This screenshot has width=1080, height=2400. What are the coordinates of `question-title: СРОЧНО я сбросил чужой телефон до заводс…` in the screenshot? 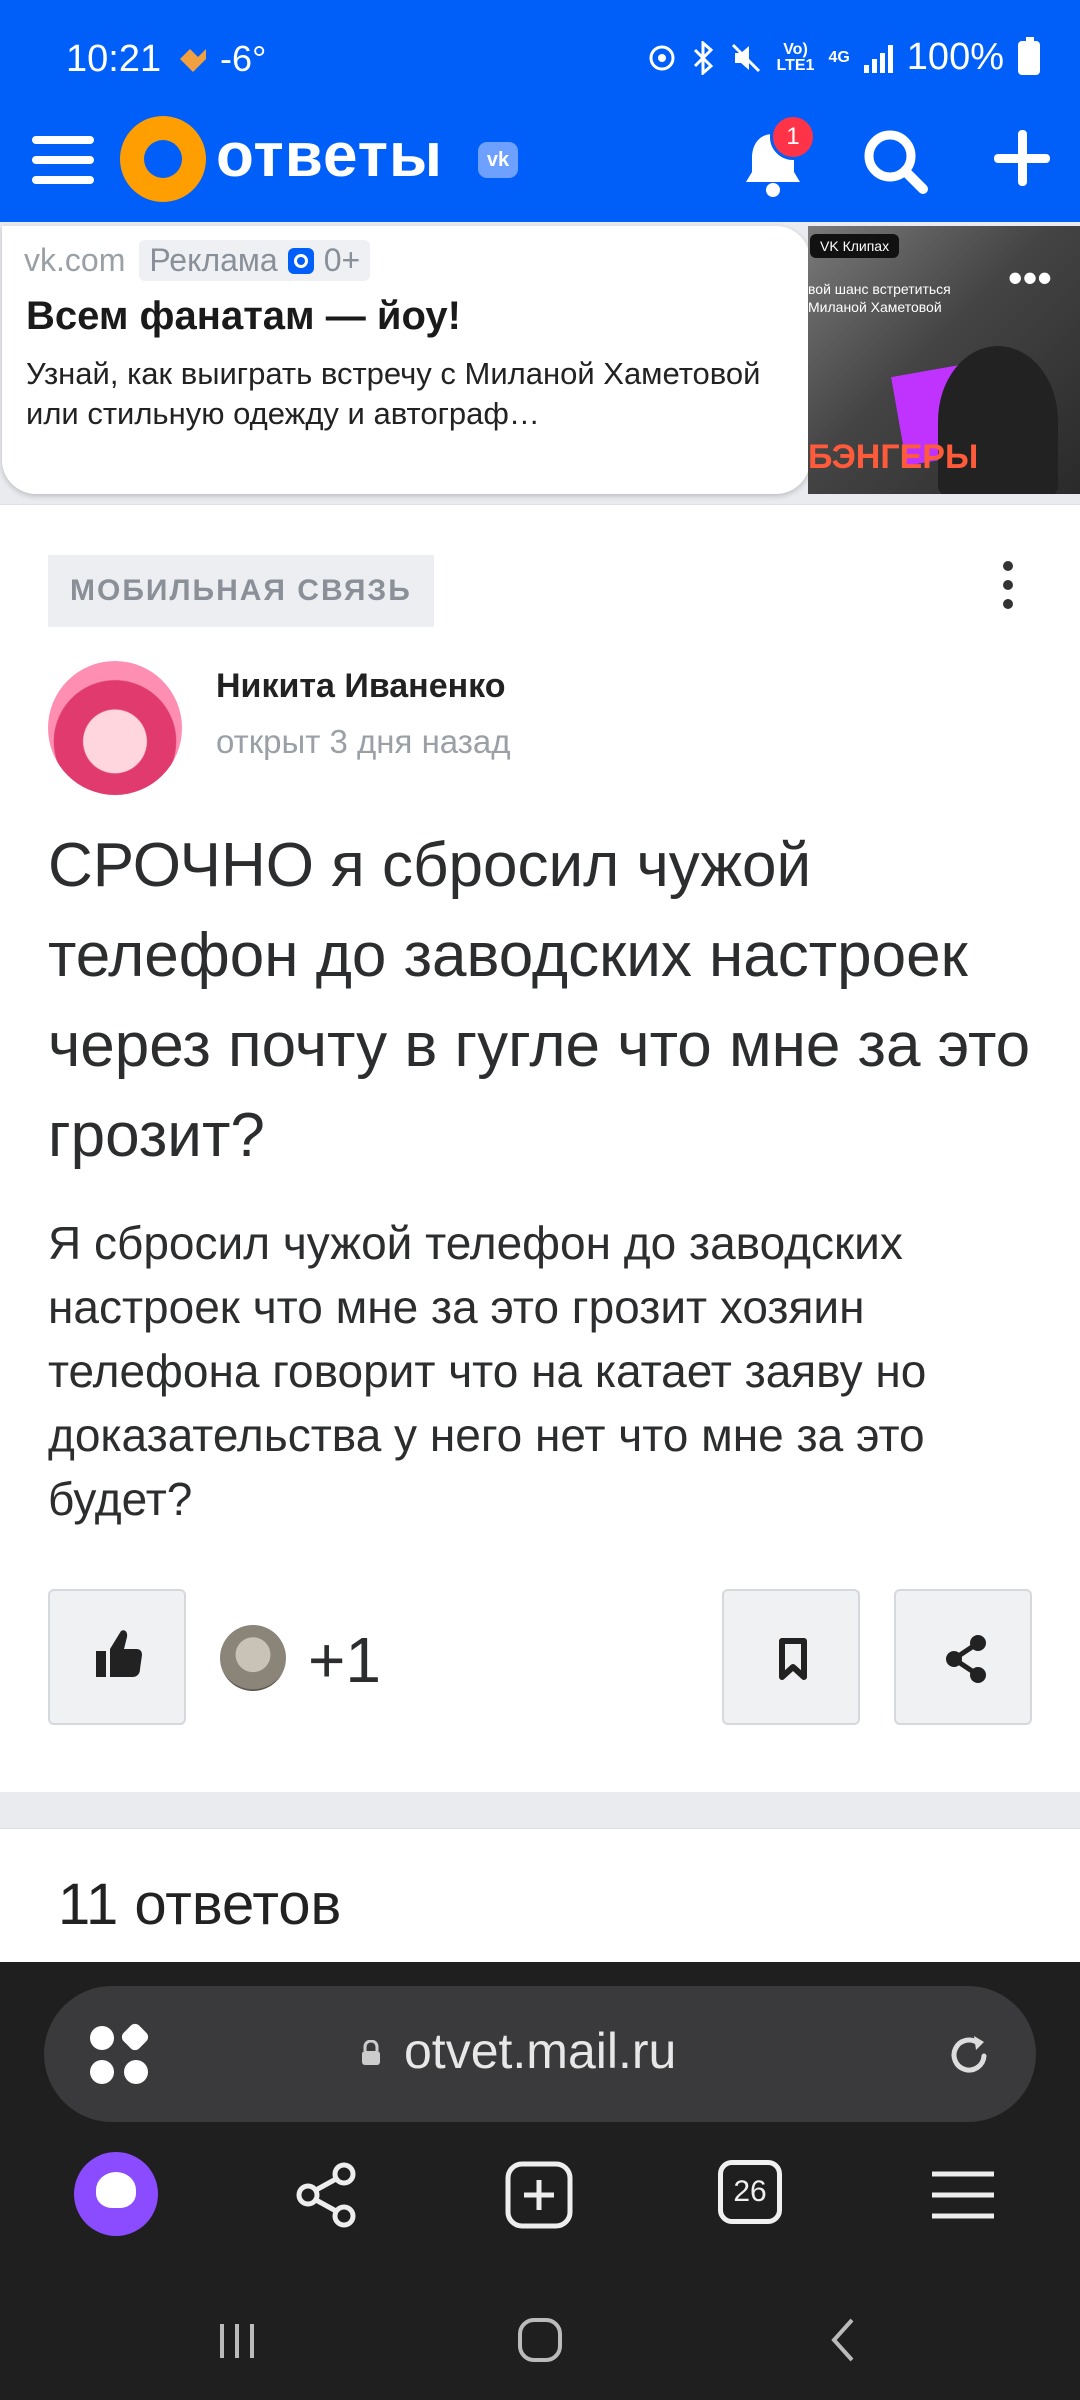 It's located at (539, 1000).